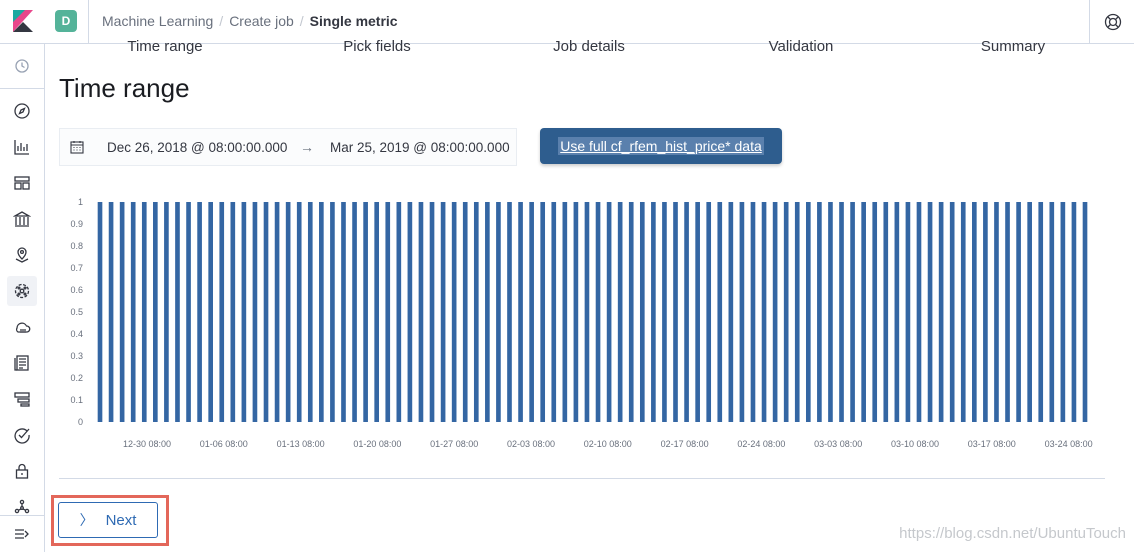 This screenshot has width=1134, height=552. I want to click on canvas-icon, so click(22, 219).